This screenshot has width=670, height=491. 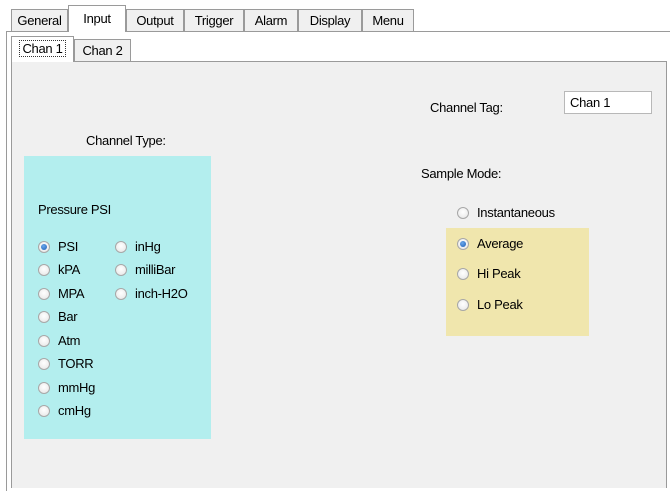 I want to click on channel-type-label: Channel Type:, so click(x=126, y=140).